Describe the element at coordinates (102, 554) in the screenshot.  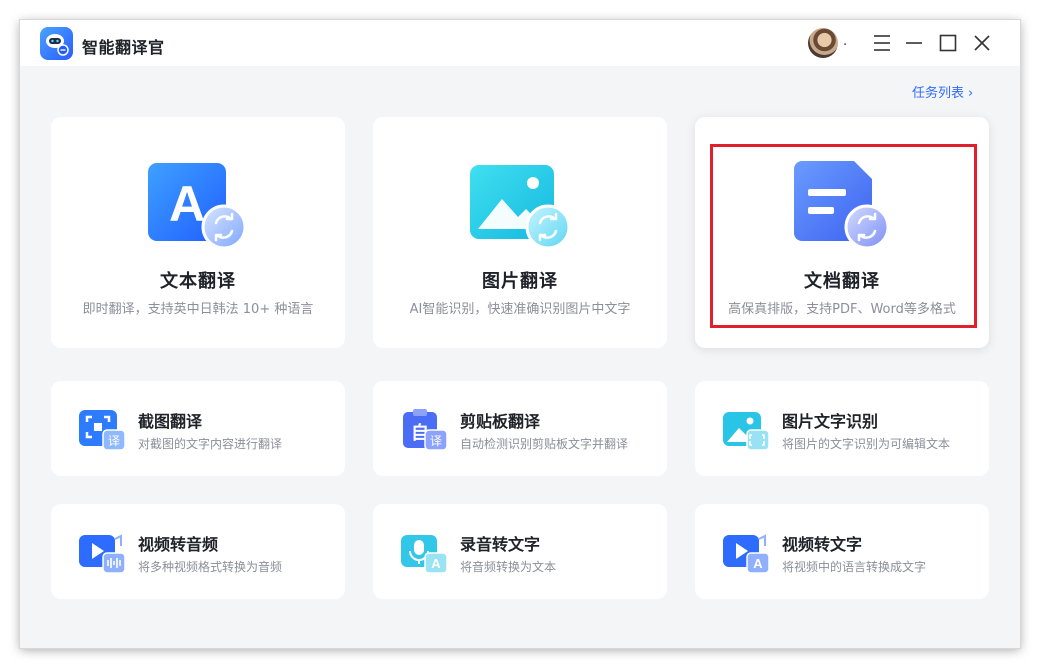
I see `video-to-audio-icon` at that location.